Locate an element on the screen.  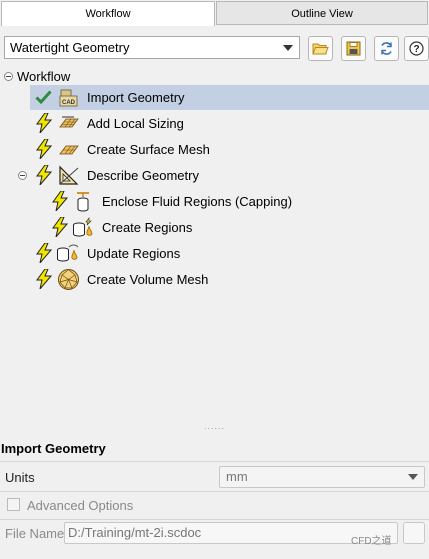
tab-outline-view: Outline View is located at coordinates (322, 13).